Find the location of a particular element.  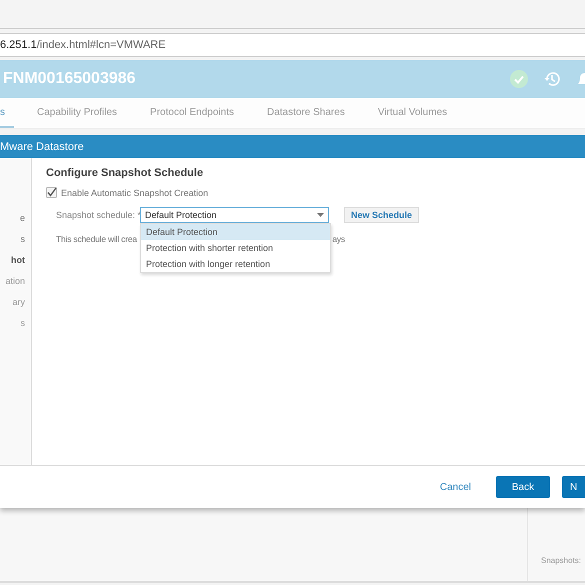

back-button: Back is located at coordinates (523, 487).